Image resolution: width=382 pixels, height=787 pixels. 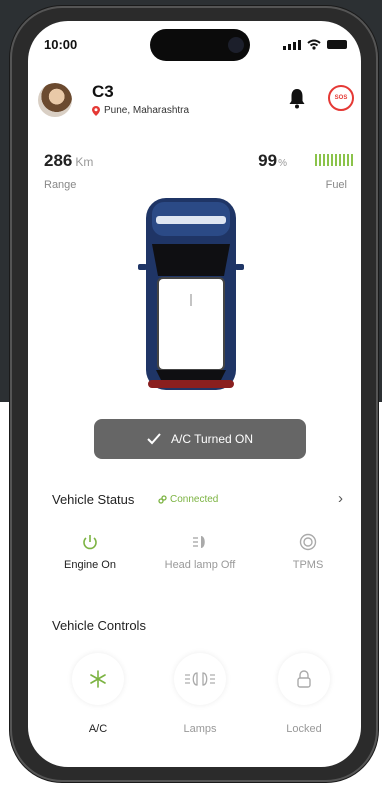 I want to click on ac-status-toast: A/C Turned ON, so click(x=200, y=439).